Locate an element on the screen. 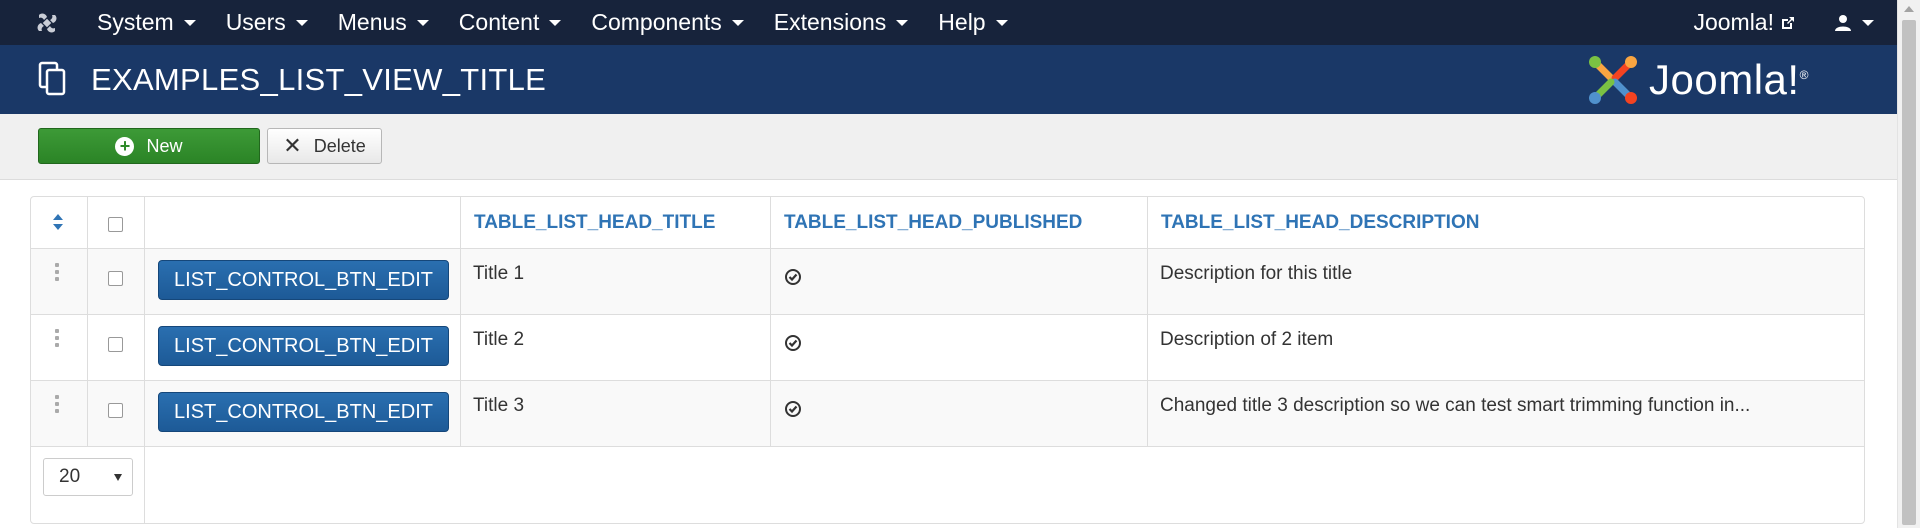 The image size is (1920, 528). page-header: EXAMPLES_LIST_VIEW_TITLE Joomla!® is located at coordinates (948, 79).